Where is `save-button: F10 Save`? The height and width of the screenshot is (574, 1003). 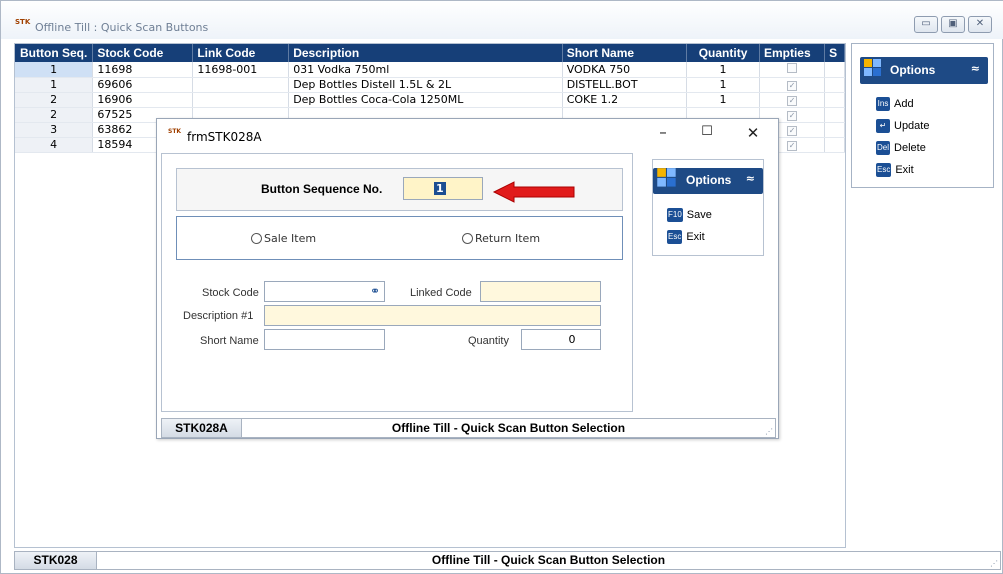 save-button: F10 Save is located at coordinates (689, 215).